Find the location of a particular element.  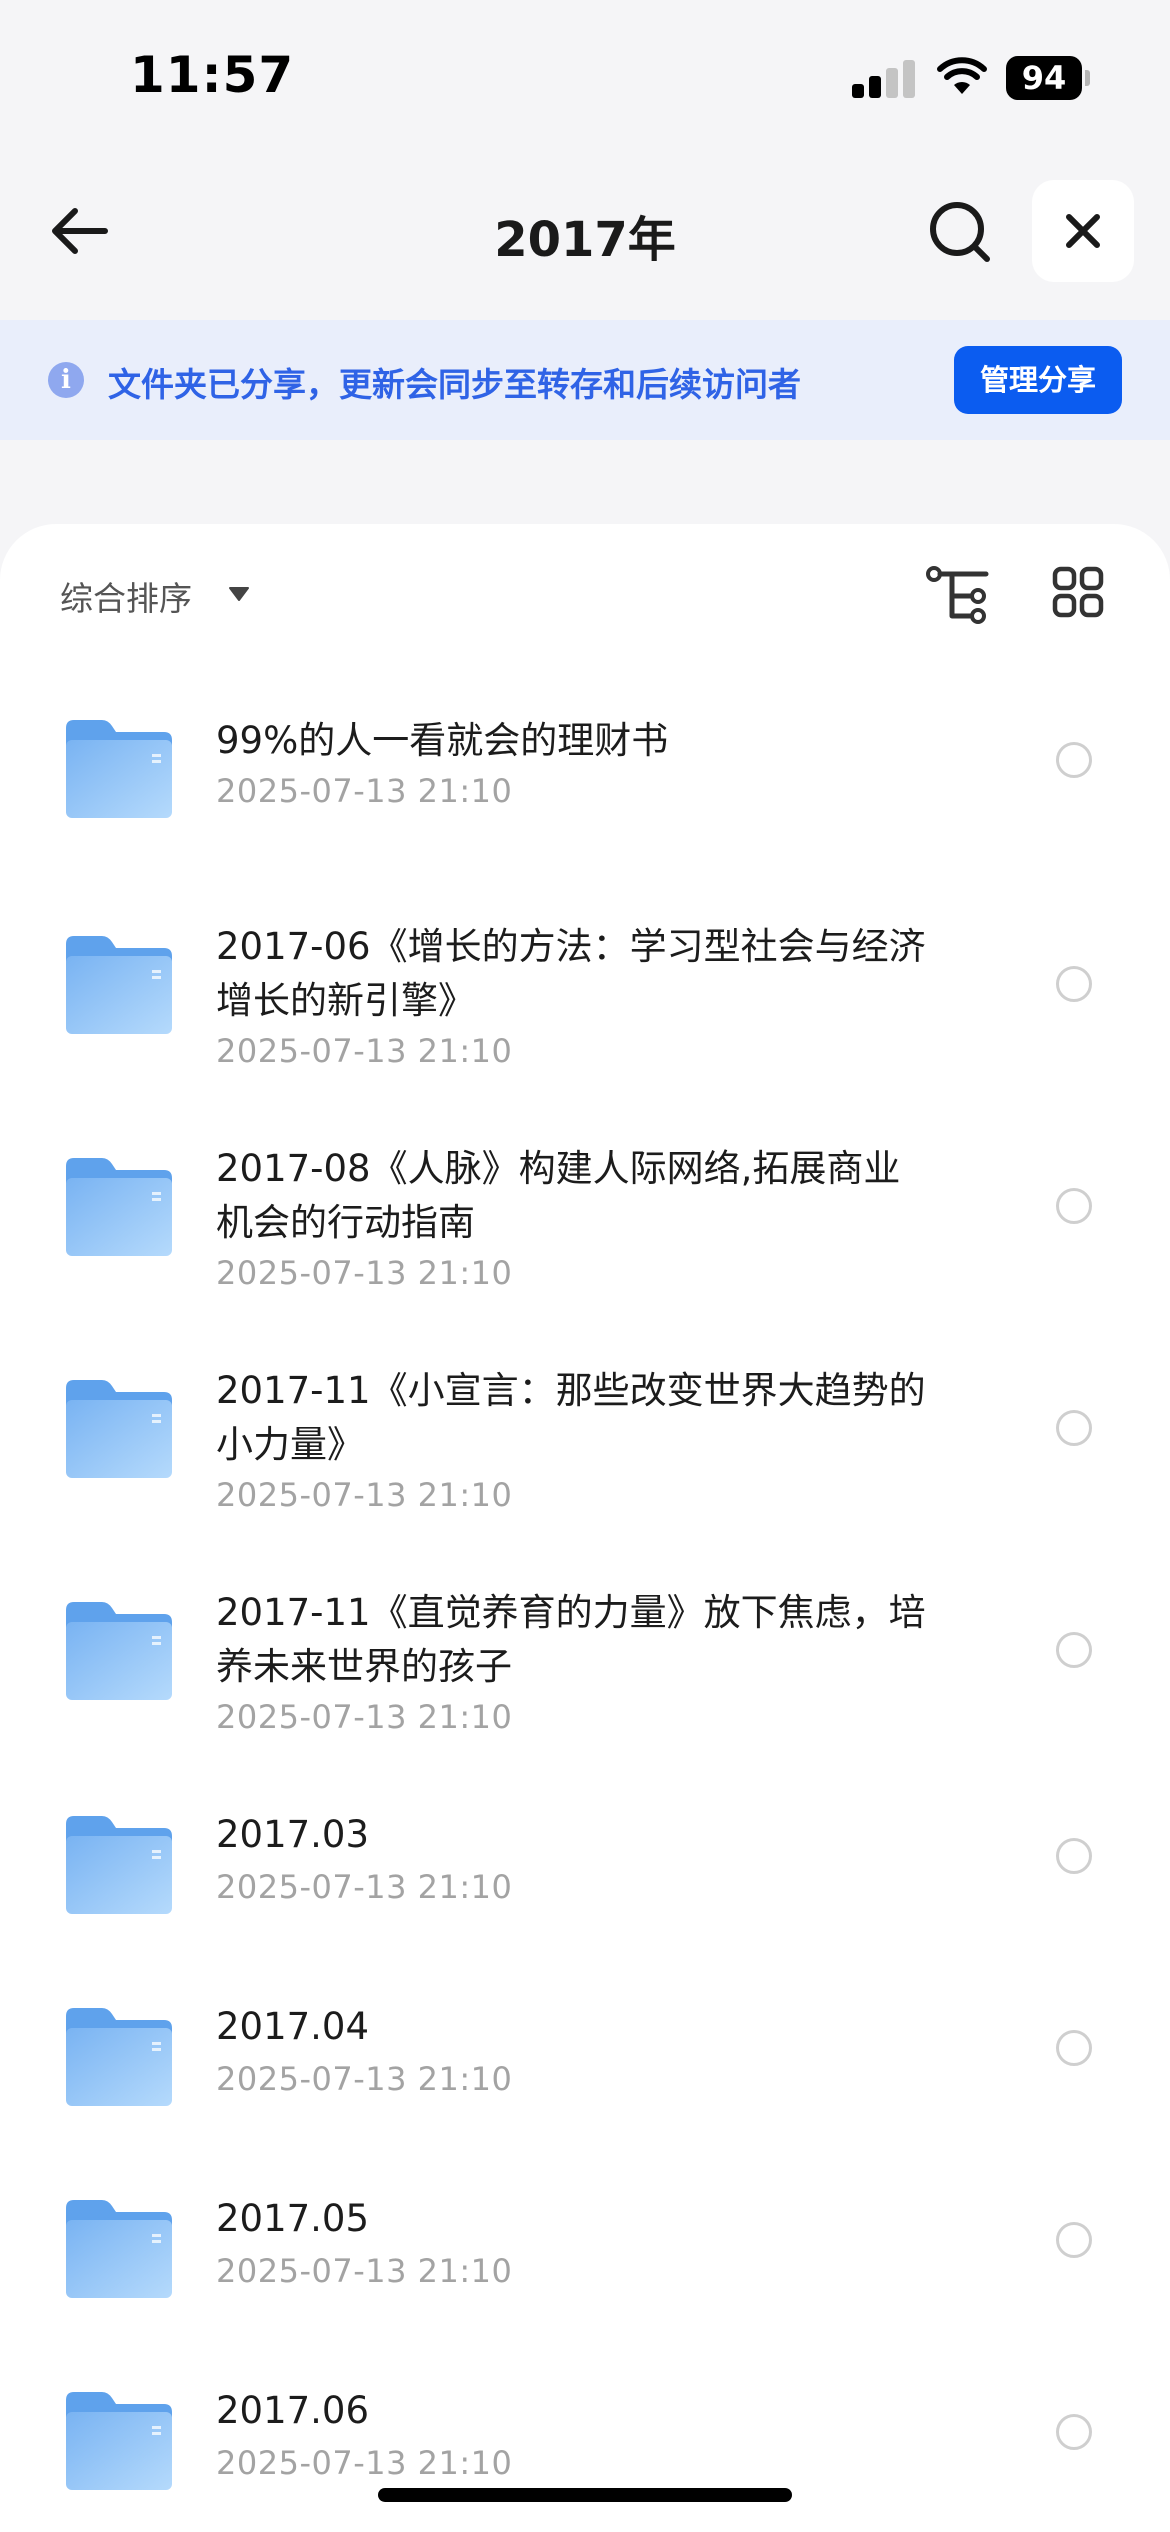

file-name: 2017-11《直觉养育的力量》放下焦虑，培养未来世界的孩子 is located at coordinates (571, 1639).